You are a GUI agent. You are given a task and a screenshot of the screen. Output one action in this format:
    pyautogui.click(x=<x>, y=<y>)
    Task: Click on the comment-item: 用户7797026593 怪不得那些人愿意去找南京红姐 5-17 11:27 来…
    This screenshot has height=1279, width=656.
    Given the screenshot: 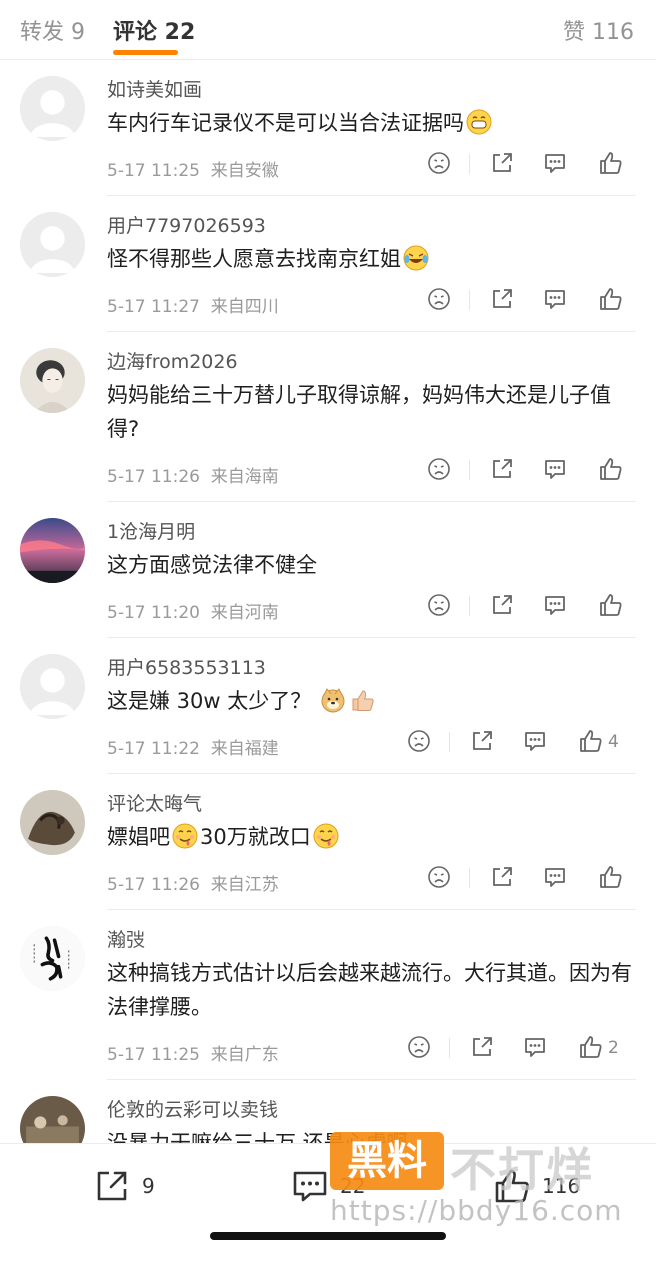 What is the action you would take?
    pyautogui.click(x=328, y=264)
    